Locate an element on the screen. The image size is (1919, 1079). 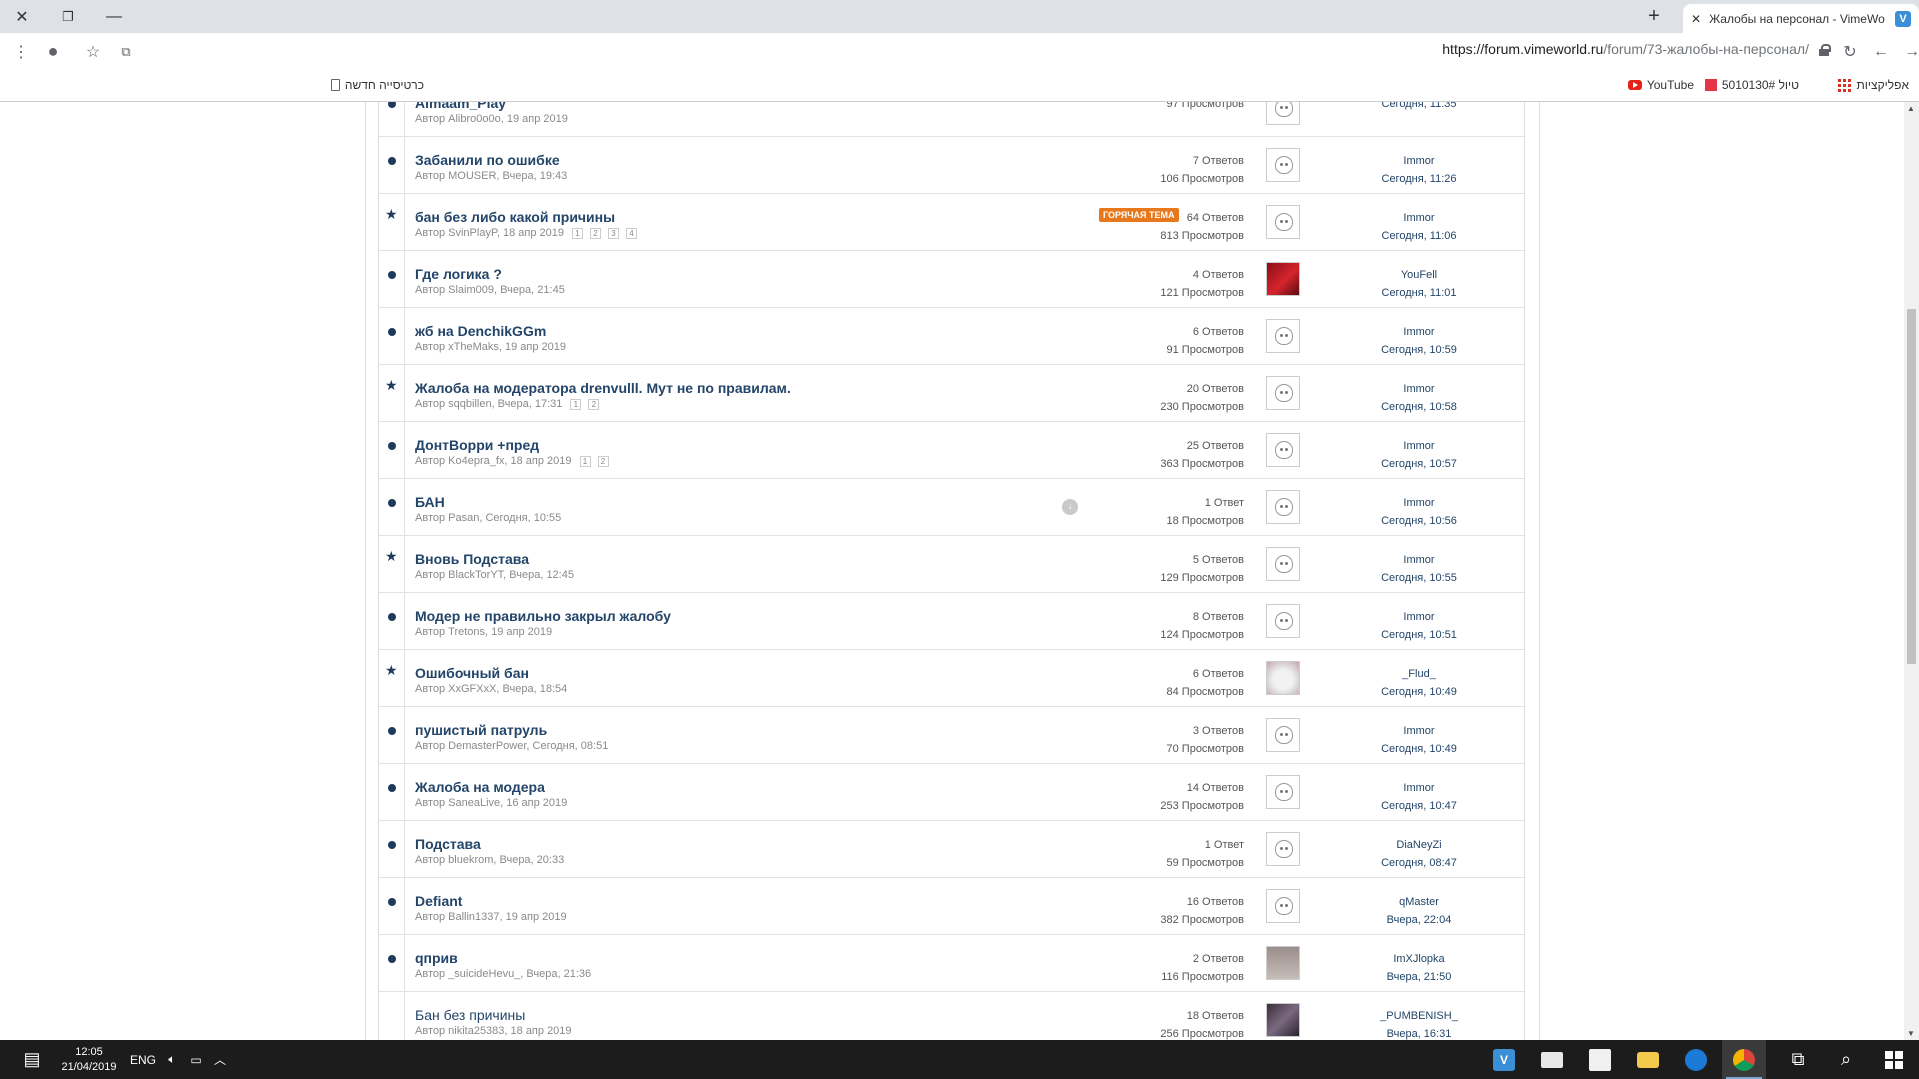
last-post-user: DiaNeyZi is located at coordinates (1419, 845).